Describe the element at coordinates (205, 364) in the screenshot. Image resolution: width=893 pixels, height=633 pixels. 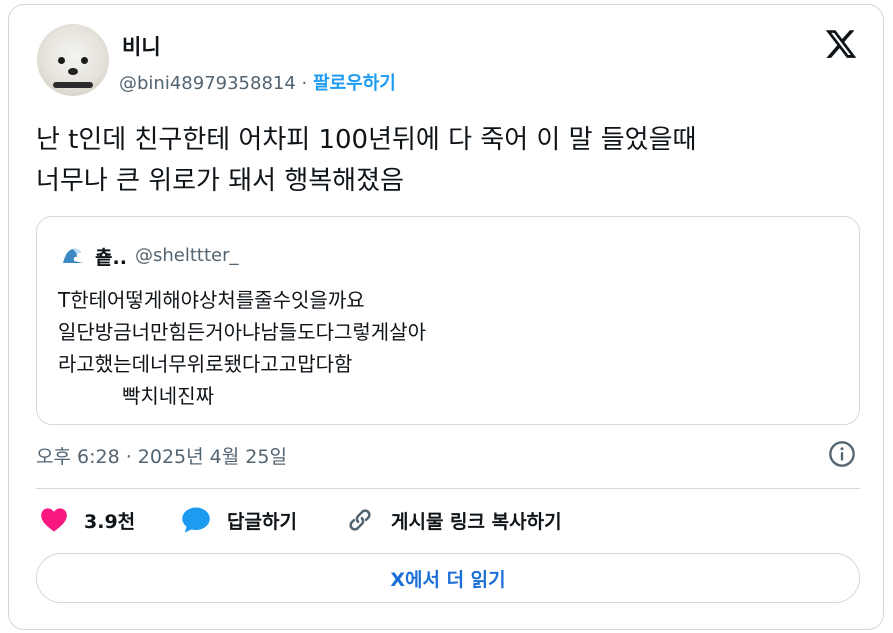
I see `quote-text-line: 라고했는데너무위로됐다고고맙다함` at that location.